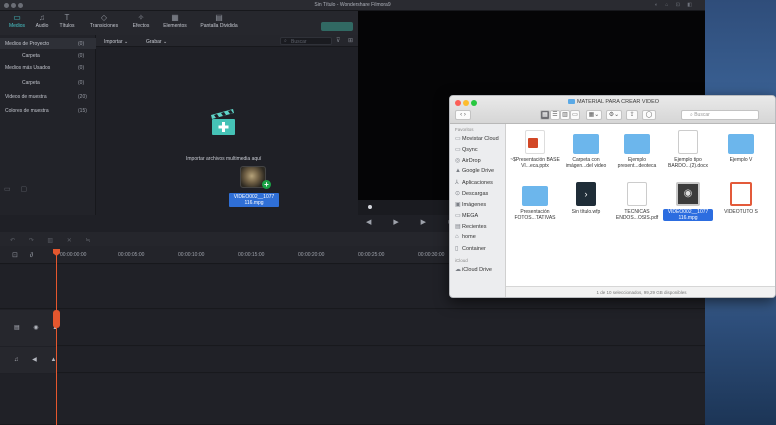 The width and height of the screenshot is (776, 425). Describe the element at coordinates (575, 115) in the screenshot. I see `view-gallery-button: ▭` at that location.